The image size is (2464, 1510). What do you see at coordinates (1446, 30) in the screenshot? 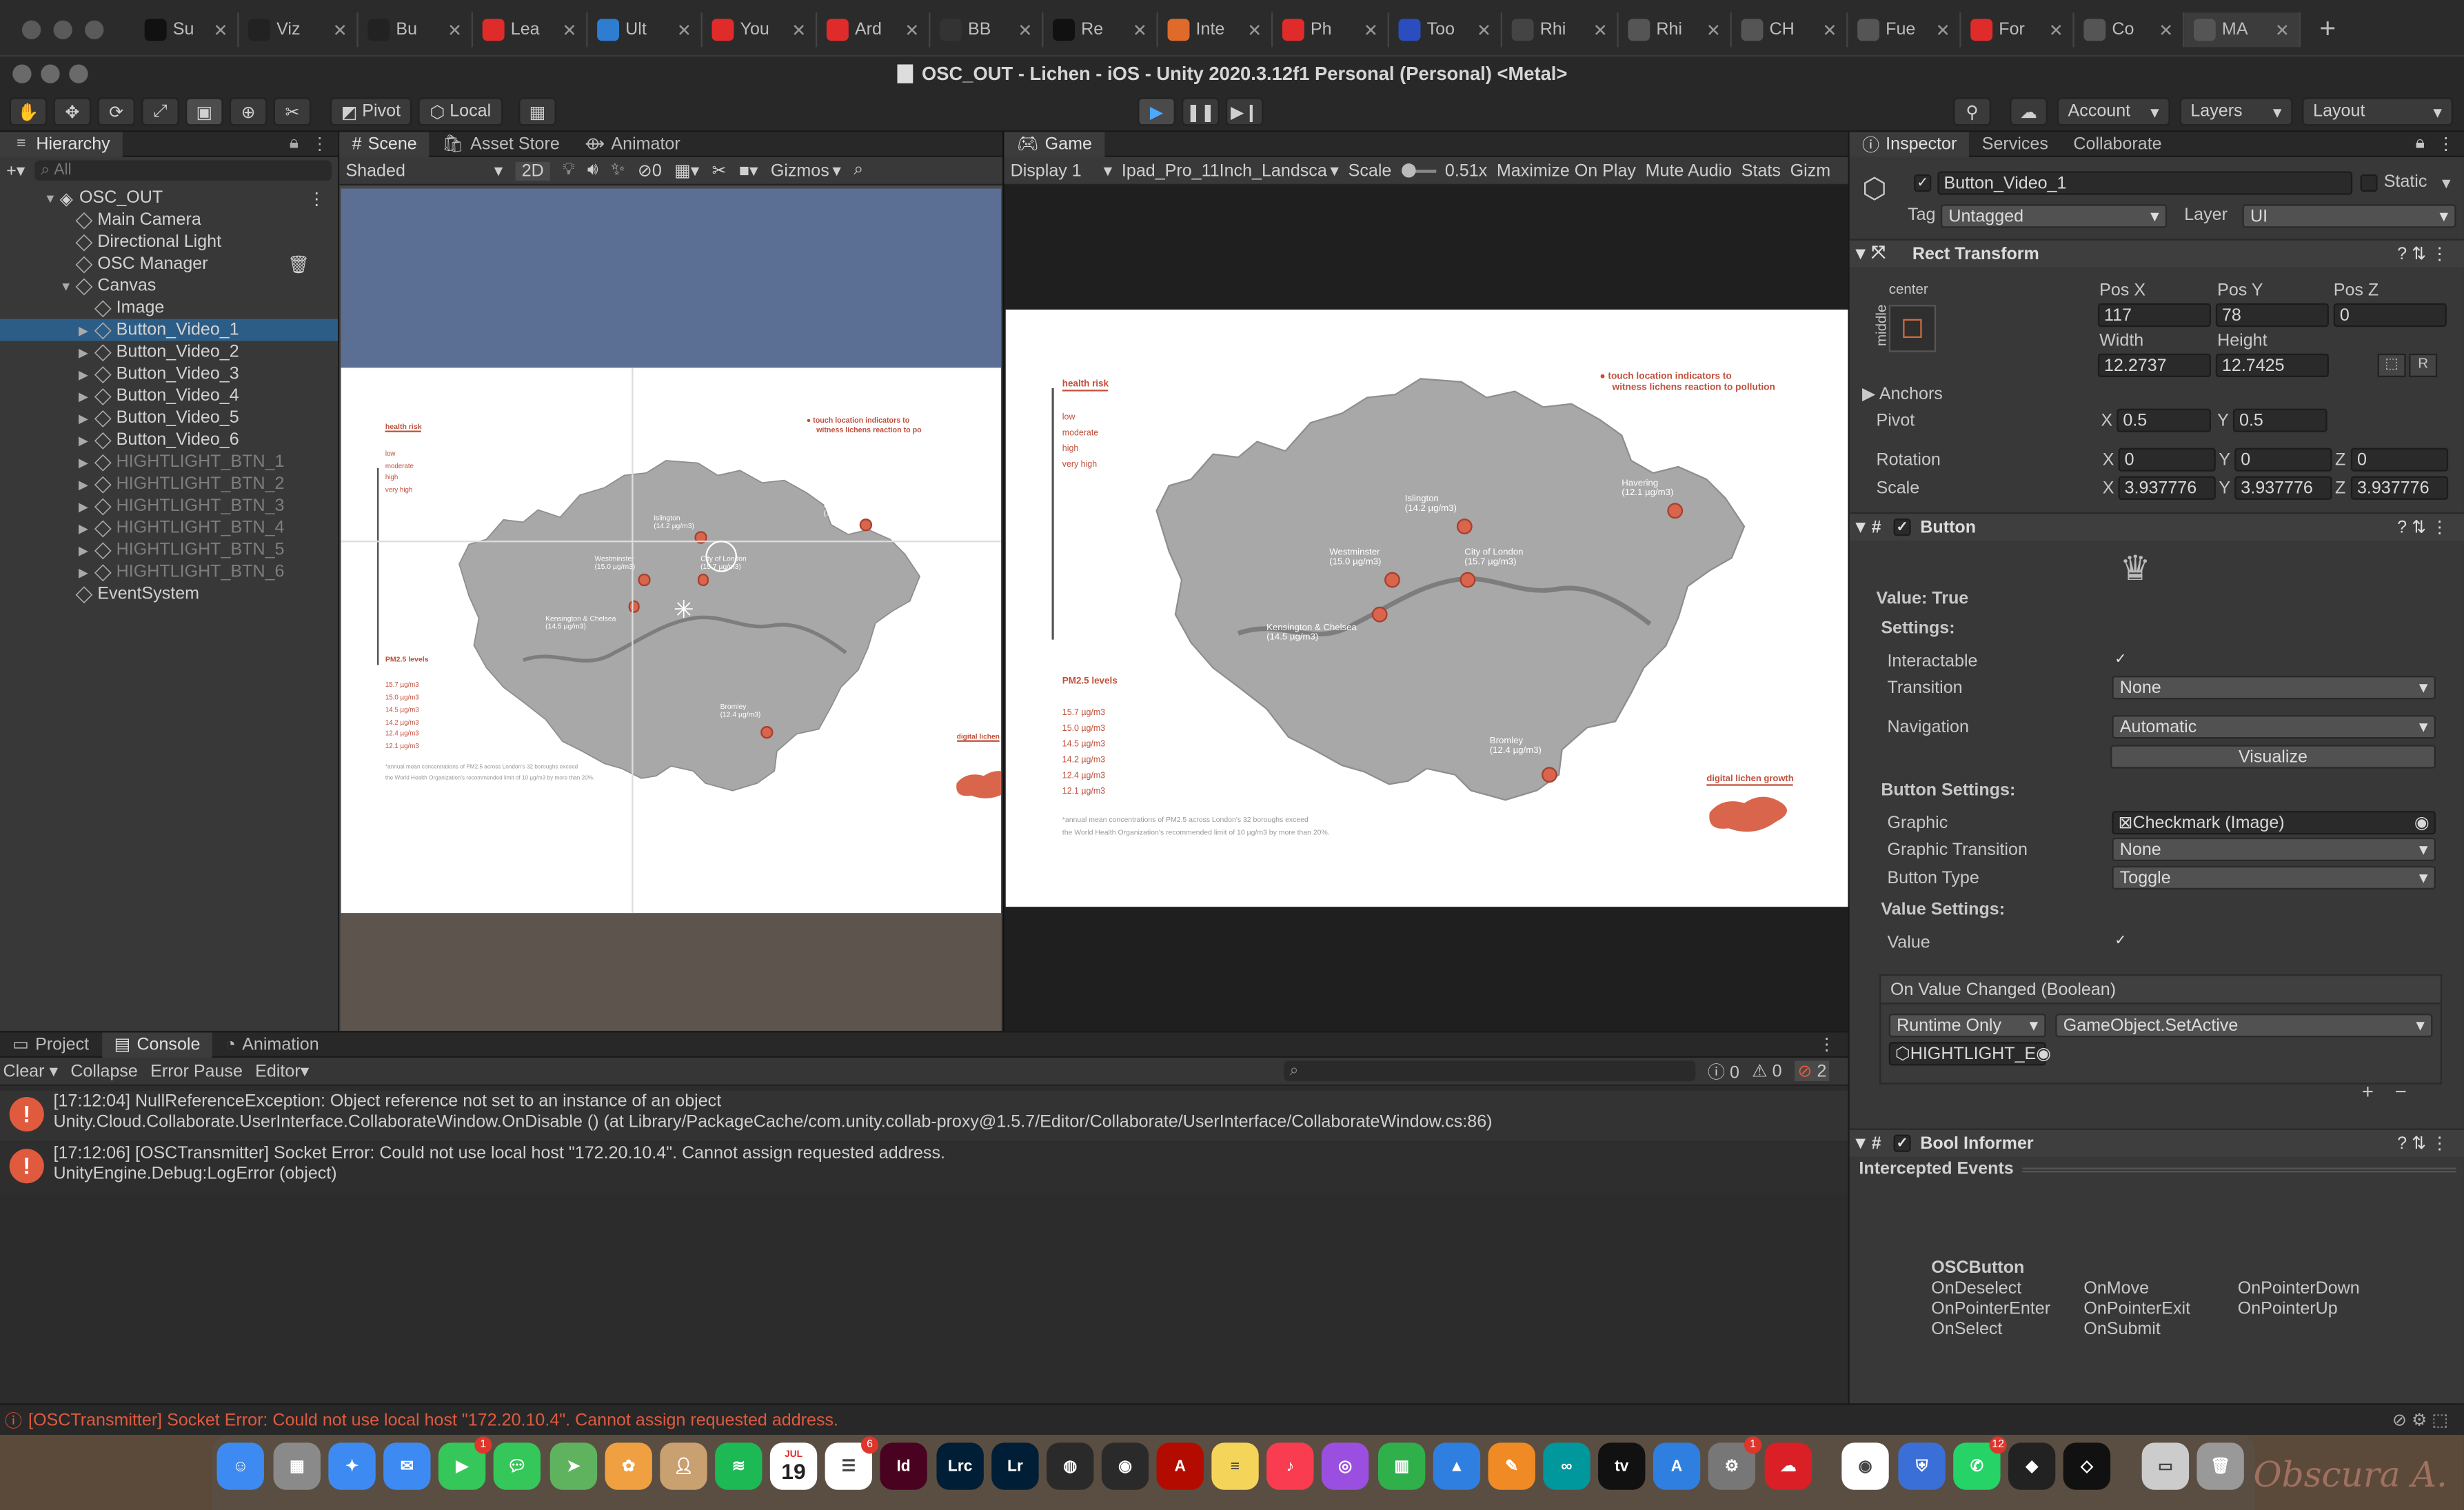
I see `browser-tab: Too ✕` at bounding box center [1446, 30].